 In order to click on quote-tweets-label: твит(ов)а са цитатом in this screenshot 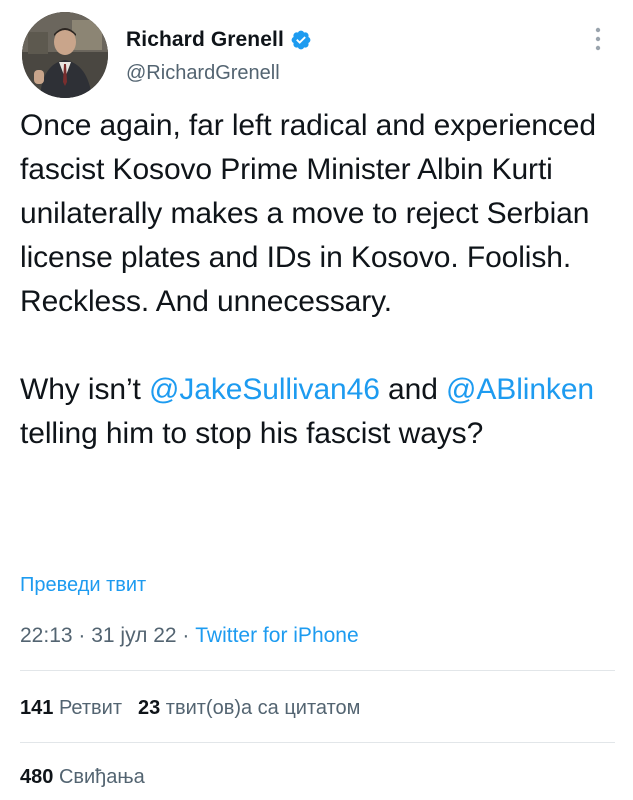, I will do `click(263, 708)`.